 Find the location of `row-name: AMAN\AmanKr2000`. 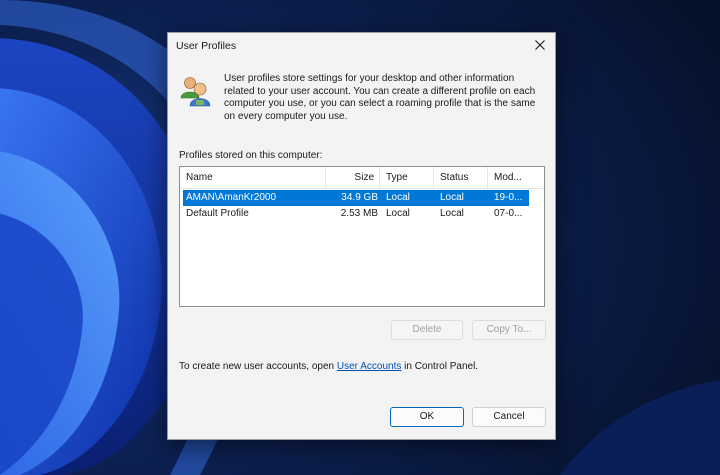

row-name: AMAN\AmanKr2000 is located at coordinates (231, 197).